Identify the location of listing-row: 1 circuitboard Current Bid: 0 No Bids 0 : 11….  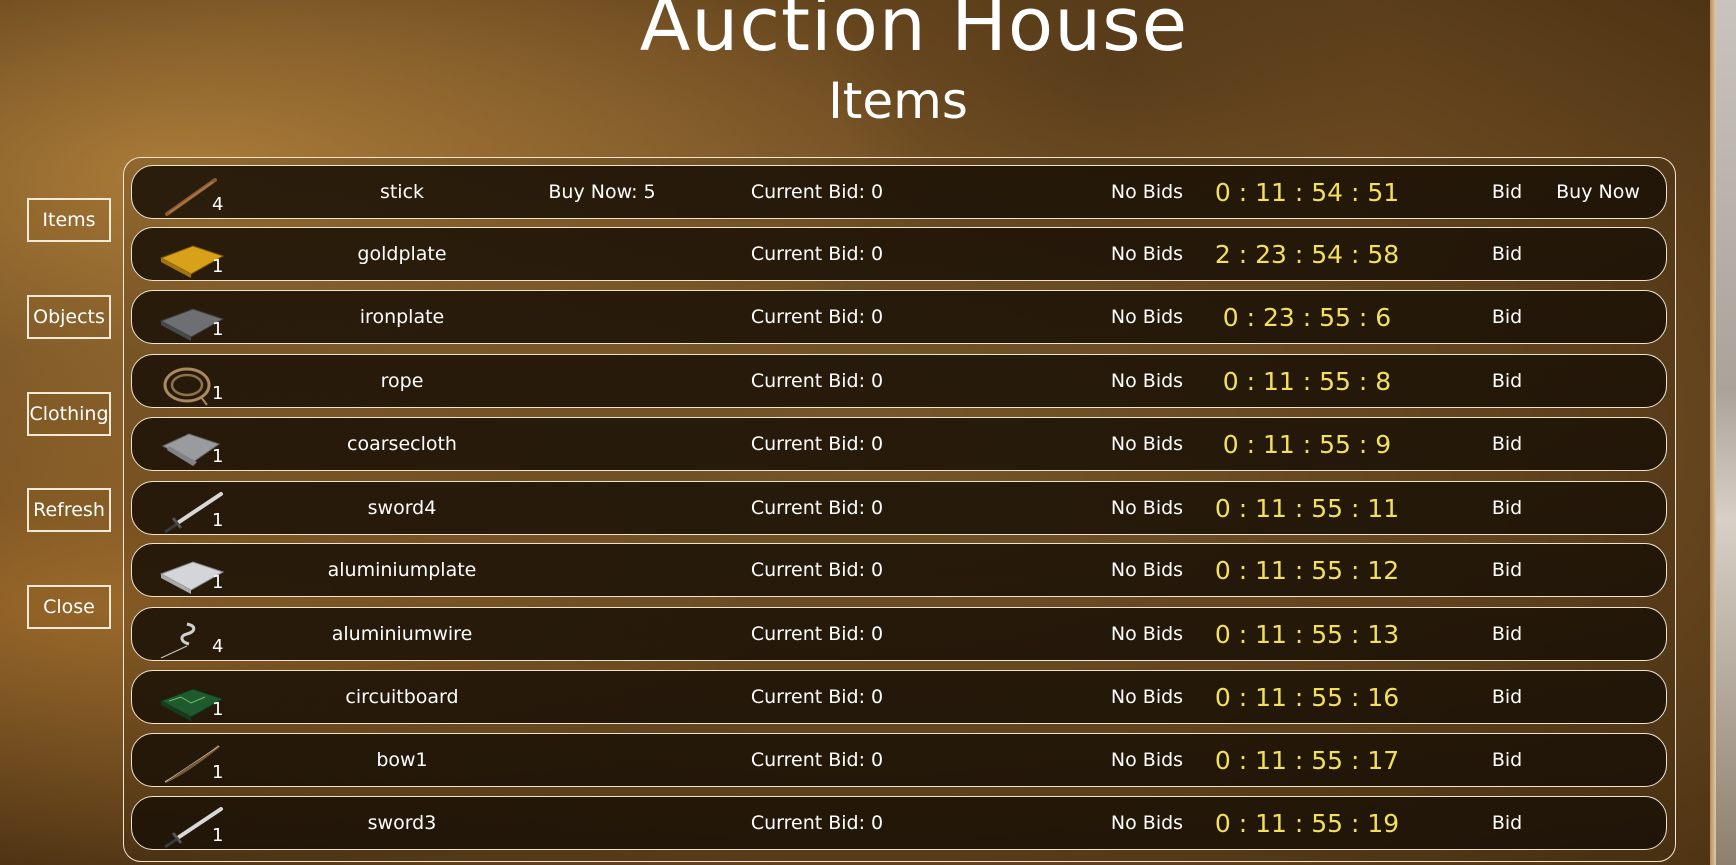
(899, 697).